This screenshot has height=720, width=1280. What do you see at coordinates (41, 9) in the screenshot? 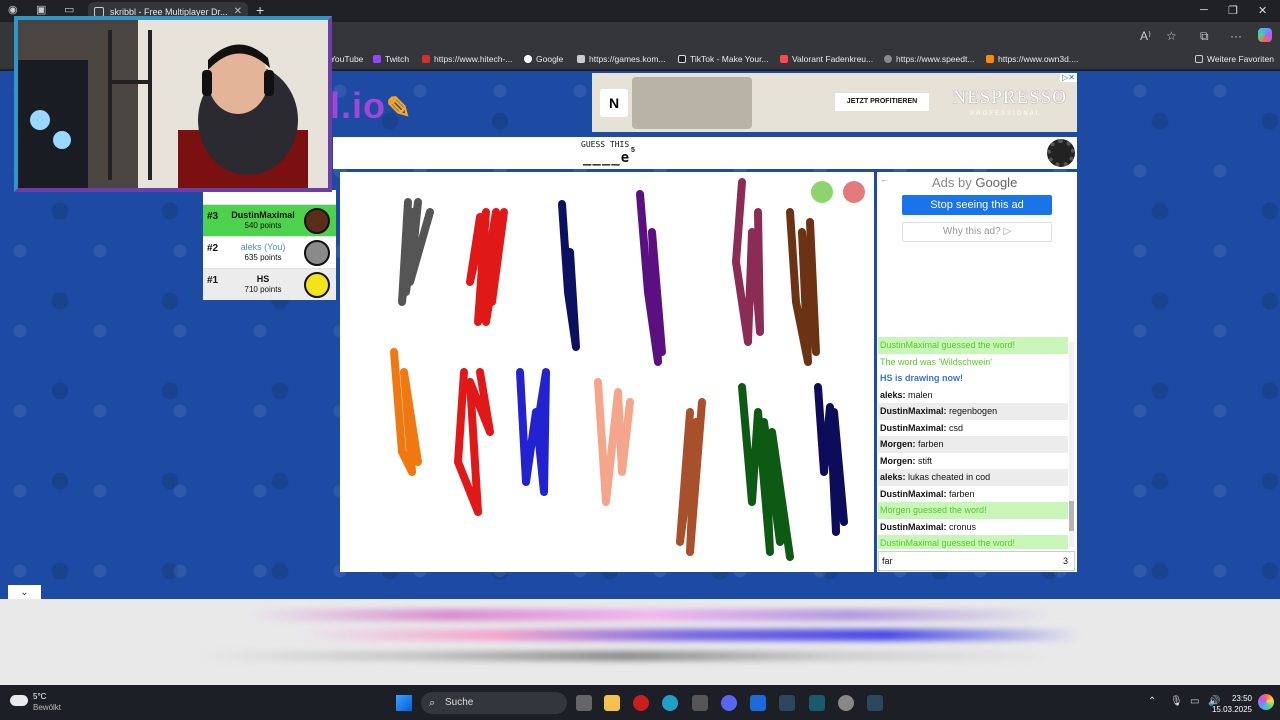
I see `workspaces-icon: ▣` at bounding box center [41, 9].